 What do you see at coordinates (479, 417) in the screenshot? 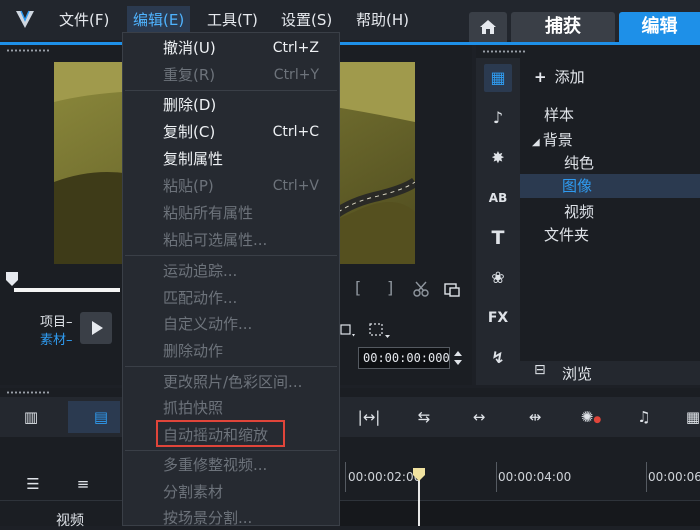
I see `split-icon: ↔` at bounding box center [479, 417].